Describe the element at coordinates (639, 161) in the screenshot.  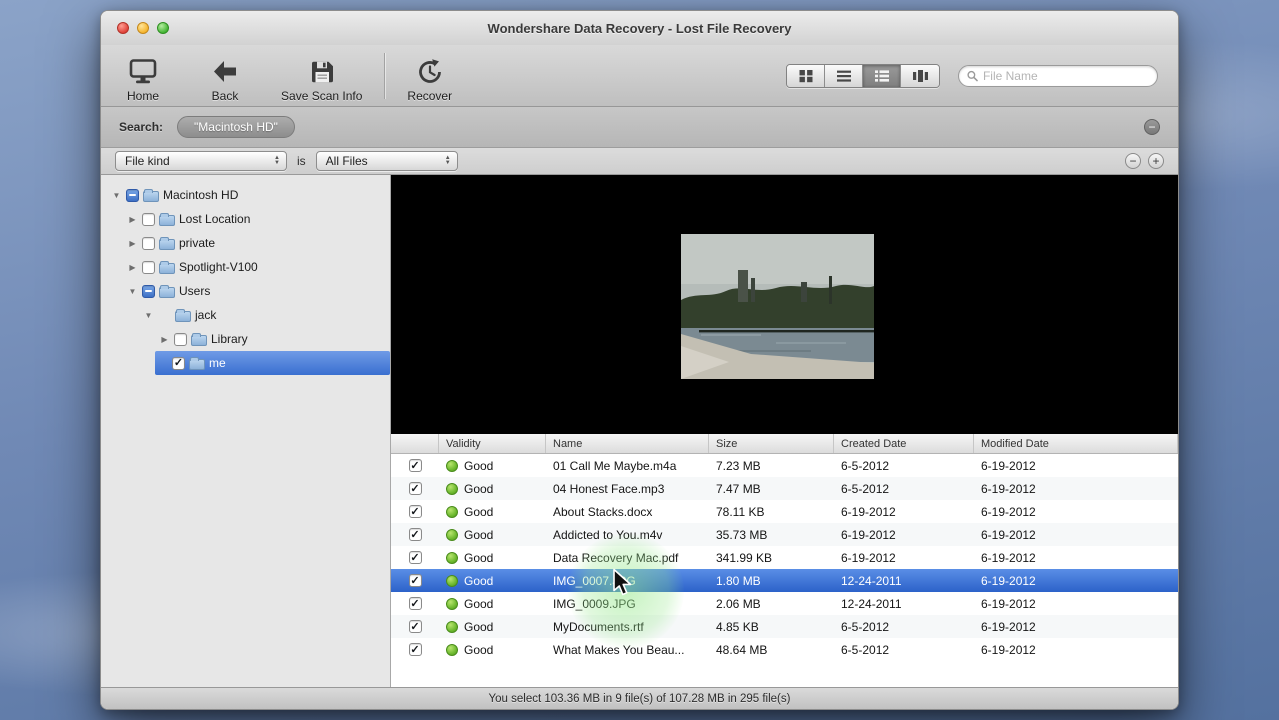
I see `filter-bar: File kind ▲ ▼ is All Files ▲ ▼ − +` at that location.